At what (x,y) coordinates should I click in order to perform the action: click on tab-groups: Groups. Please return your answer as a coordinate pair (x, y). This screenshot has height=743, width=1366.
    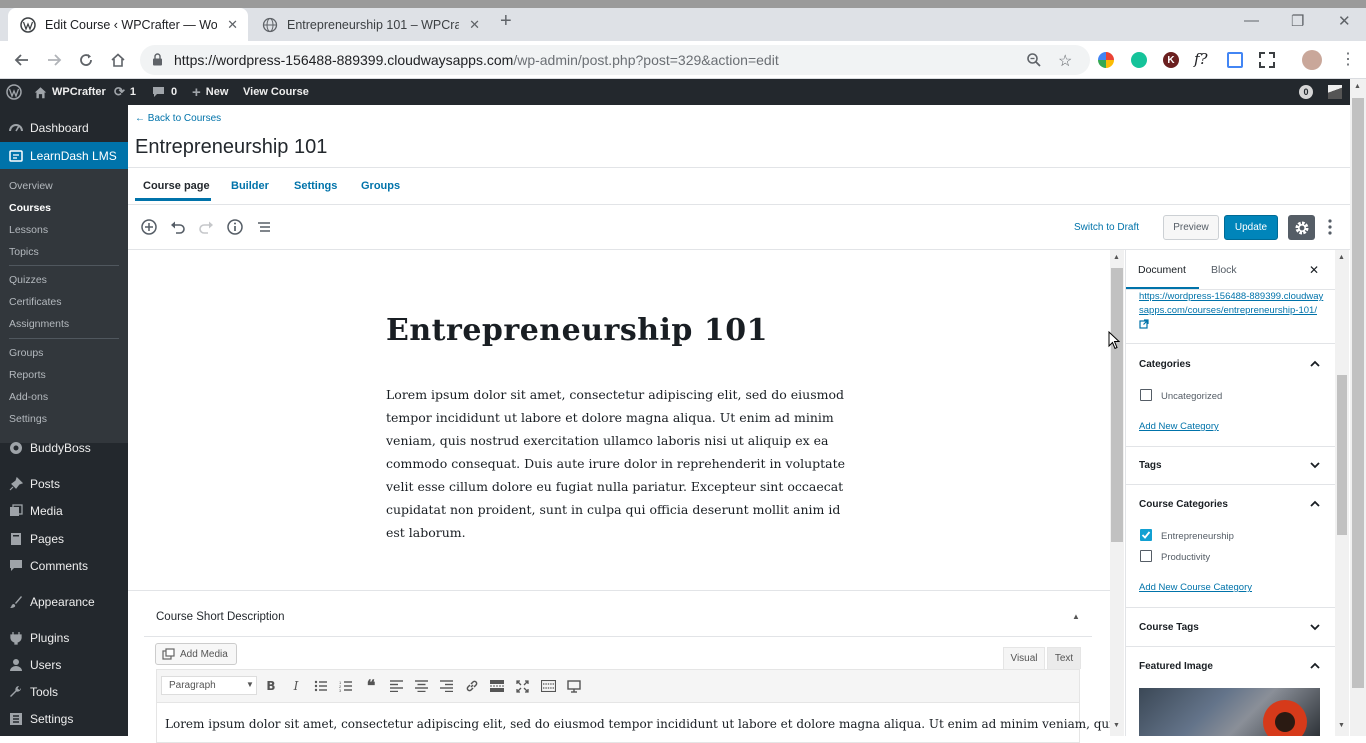
    Looking at the image, I should click on (380, 186).